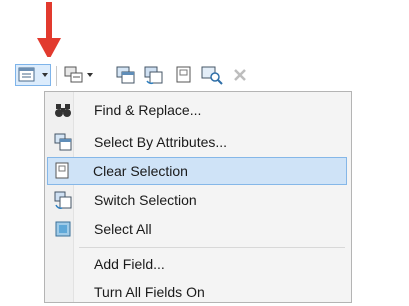  Describe the element at coordinates (49, 31) in the screenshot. I see `pointer-arrow-icon` at that location.